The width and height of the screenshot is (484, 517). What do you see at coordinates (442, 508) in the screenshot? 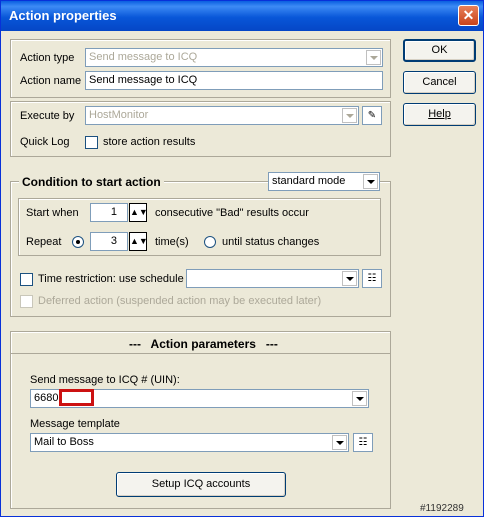
I see `watermark-text: #1192289` at bounding box center [442, 508].